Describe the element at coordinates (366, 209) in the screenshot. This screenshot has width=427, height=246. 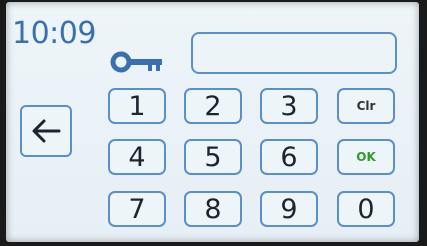
I see `key-0: 0` at that location.